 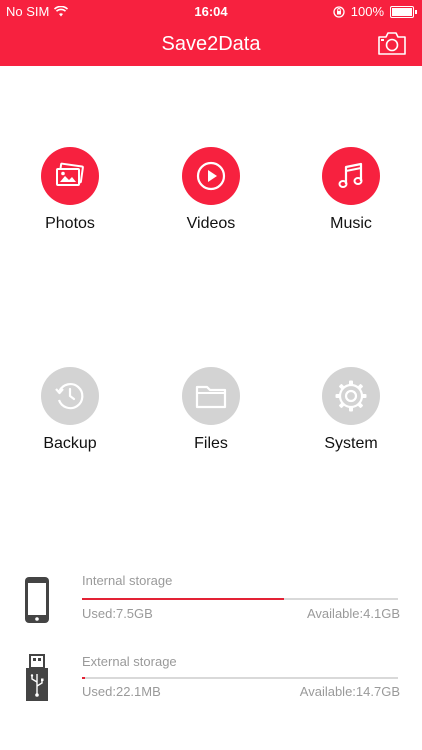 I want to click on internal-storage-fill, so click(x=183, y=599).